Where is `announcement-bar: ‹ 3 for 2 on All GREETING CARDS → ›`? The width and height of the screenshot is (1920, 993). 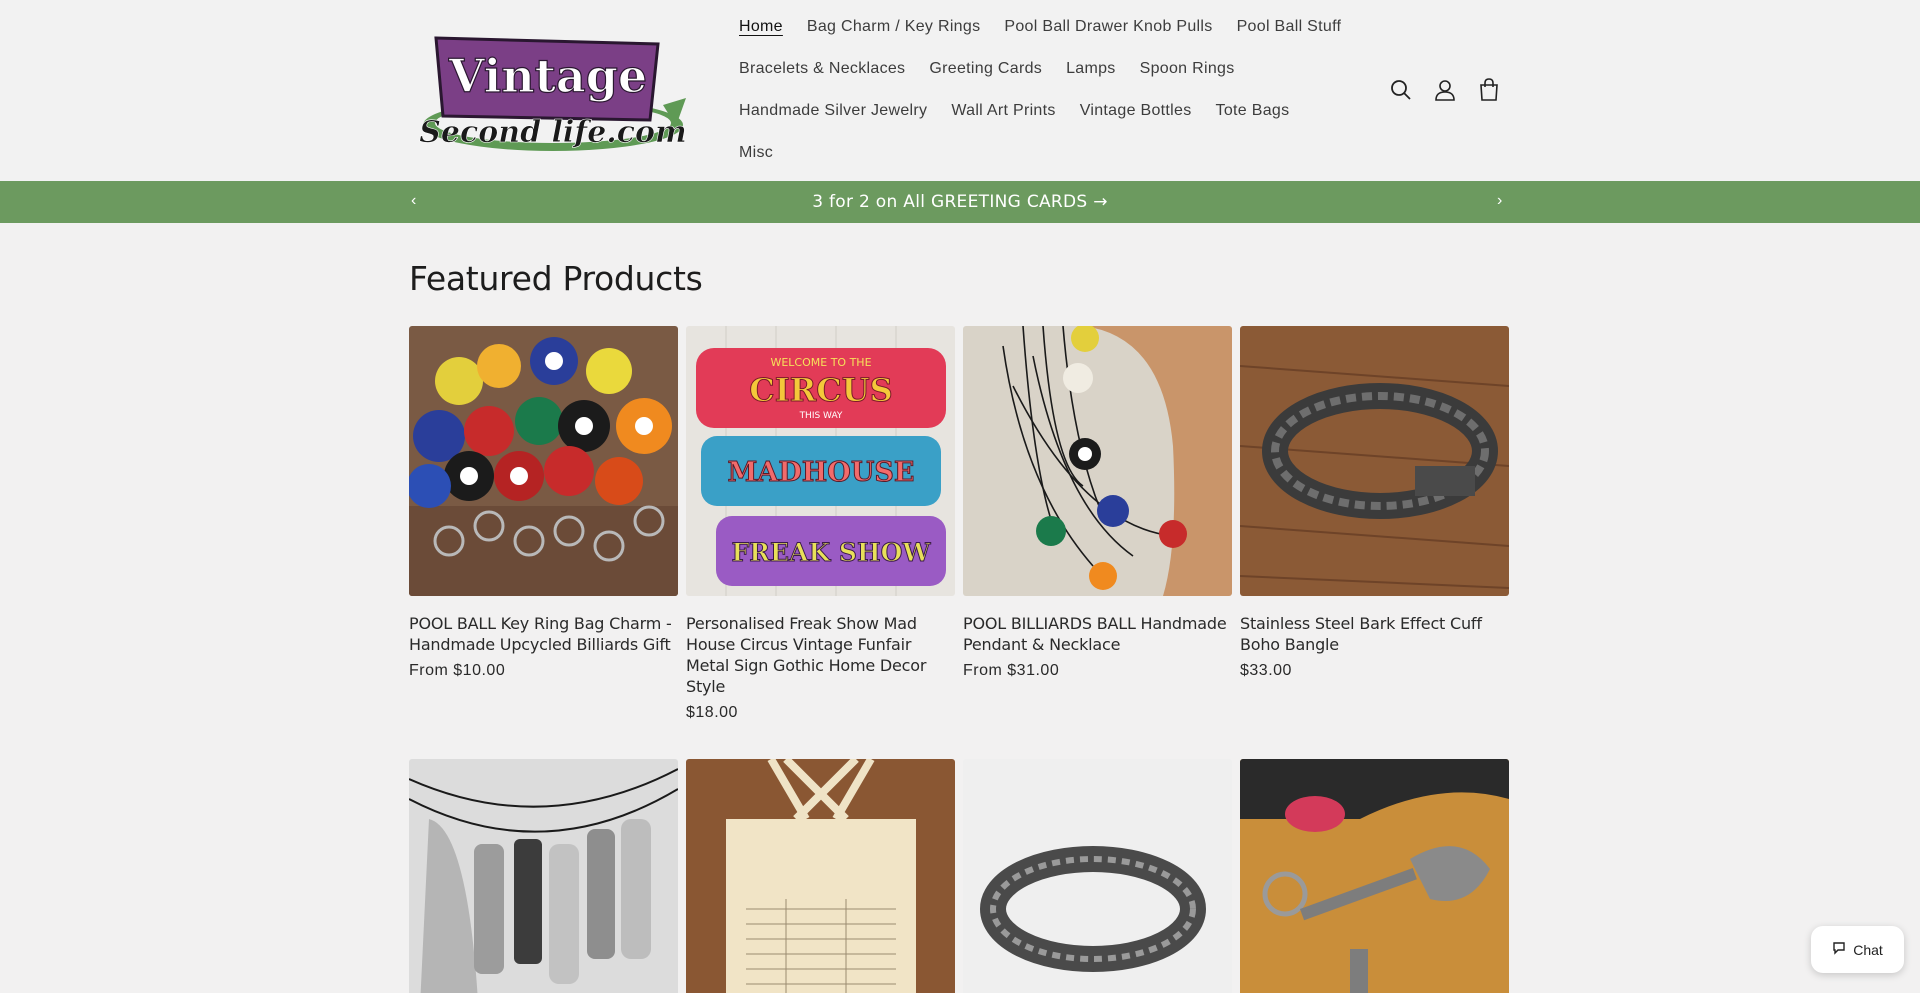
announcement-bar: ‹ 3 for 2 on All GREETING CARDS → › is located at coordinates (960, 202).